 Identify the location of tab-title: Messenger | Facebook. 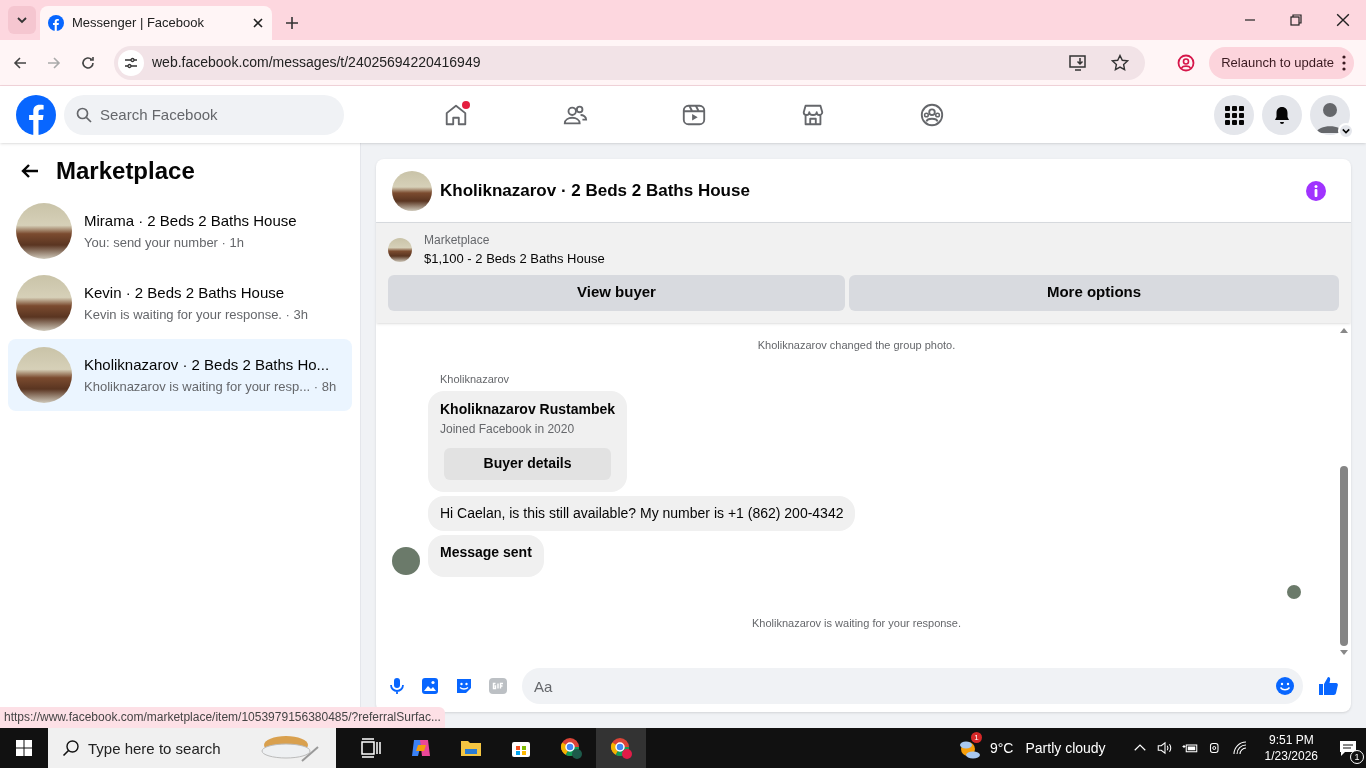
(138, 23).